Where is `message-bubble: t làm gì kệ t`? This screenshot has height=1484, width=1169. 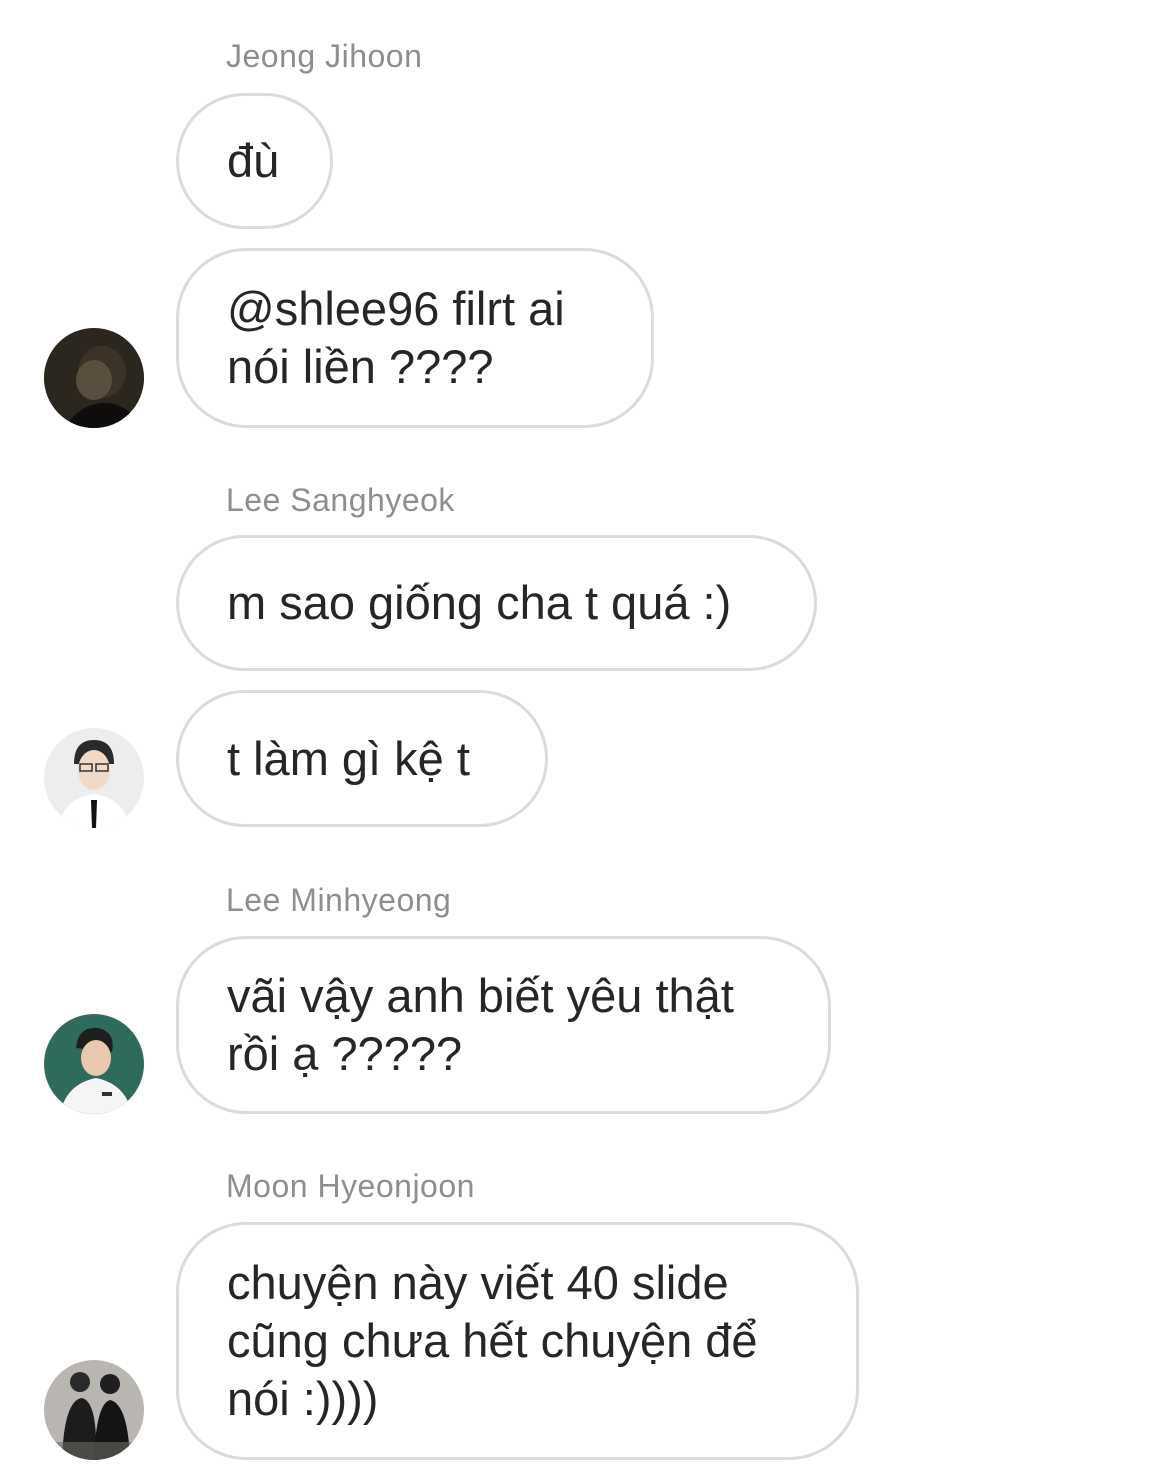
message-bubble: t làm gì kệ t is located at coordinates (362, 758).